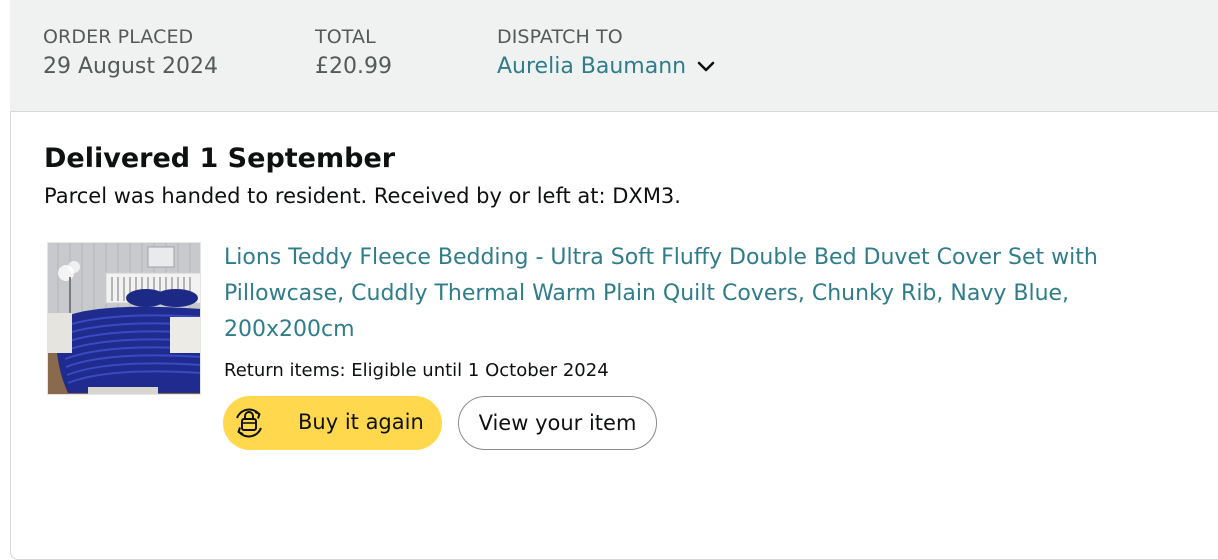 The image size is (1218, 560). I want to click on buy-it-again-button: Buy it again, so click(332, 423).